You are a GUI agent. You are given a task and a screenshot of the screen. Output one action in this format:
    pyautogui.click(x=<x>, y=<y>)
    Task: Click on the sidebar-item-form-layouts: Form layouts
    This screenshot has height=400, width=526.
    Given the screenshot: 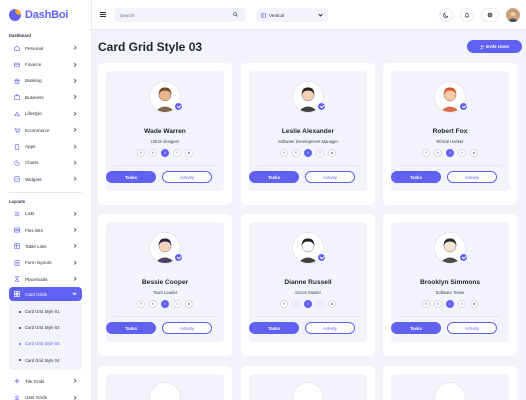 What is the action you would take?
    pyautogui.click(x=45, y=263)
    